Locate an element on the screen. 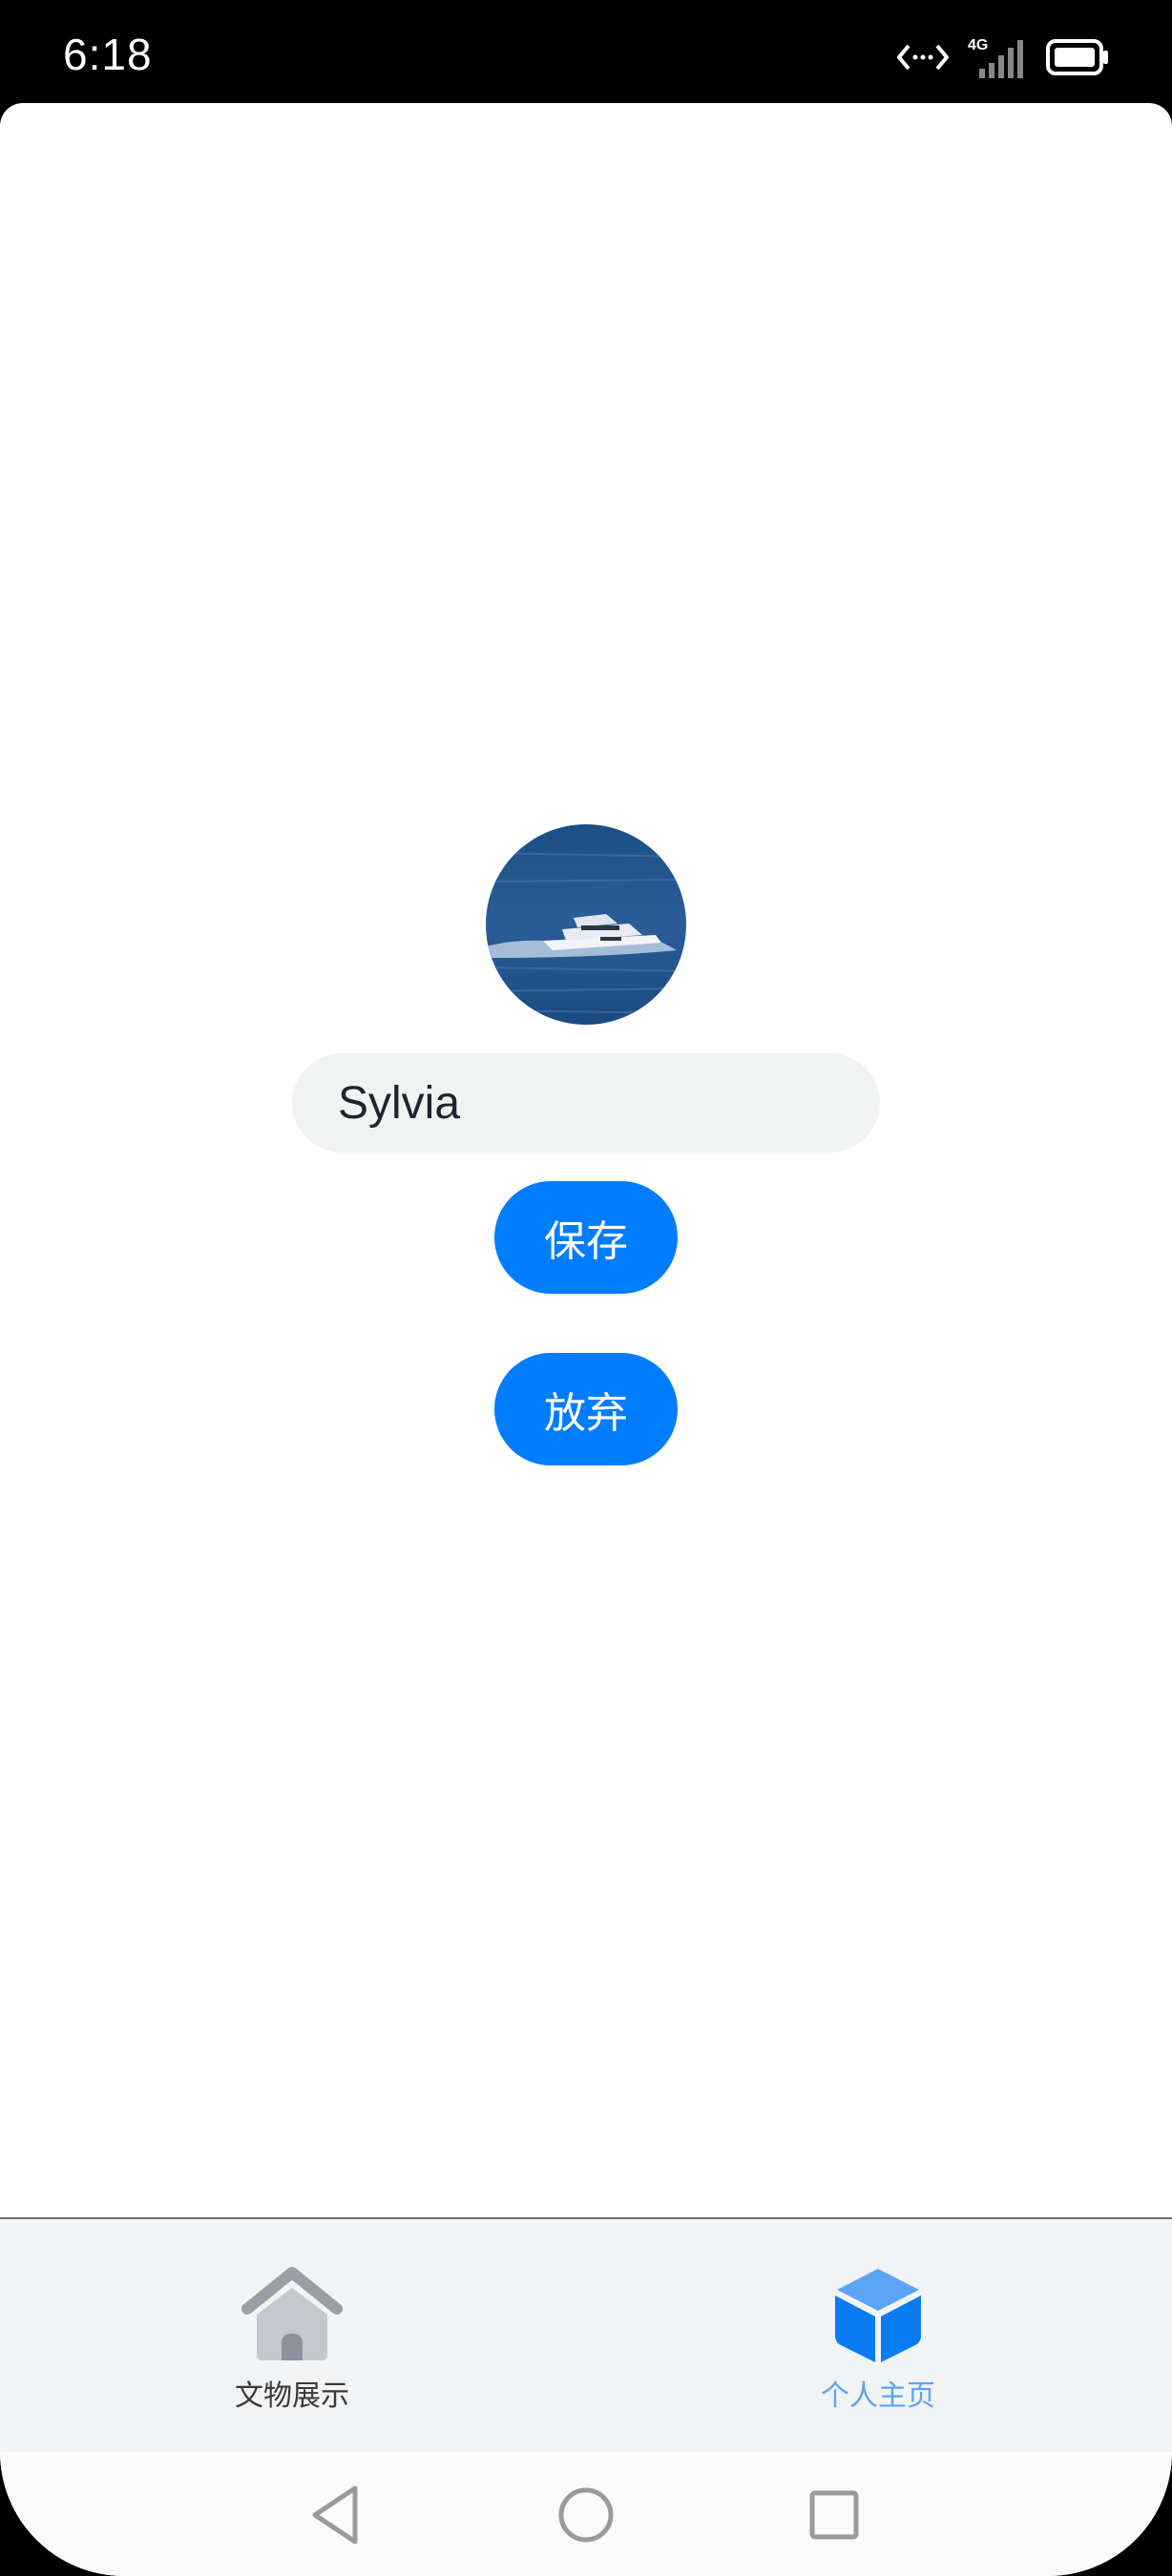 The height and width of the screenshot is (2576, 1172). discard-button-label: 放弃 is located at coordinates (586, 1413).